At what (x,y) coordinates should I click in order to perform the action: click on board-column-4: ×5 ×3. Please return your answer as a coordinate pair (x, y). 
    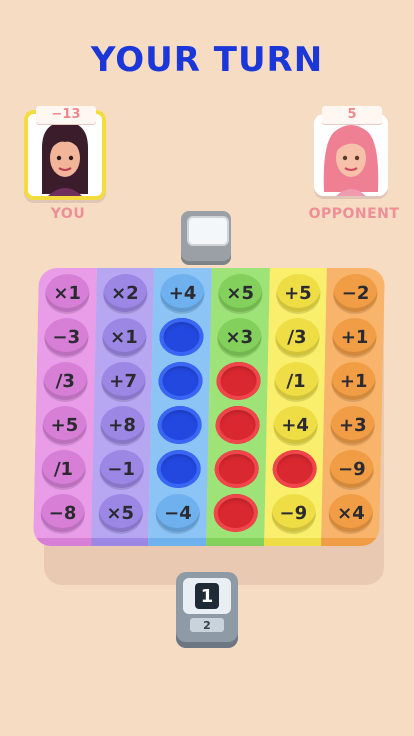
    Looking at the image, I should click on (238, 407).